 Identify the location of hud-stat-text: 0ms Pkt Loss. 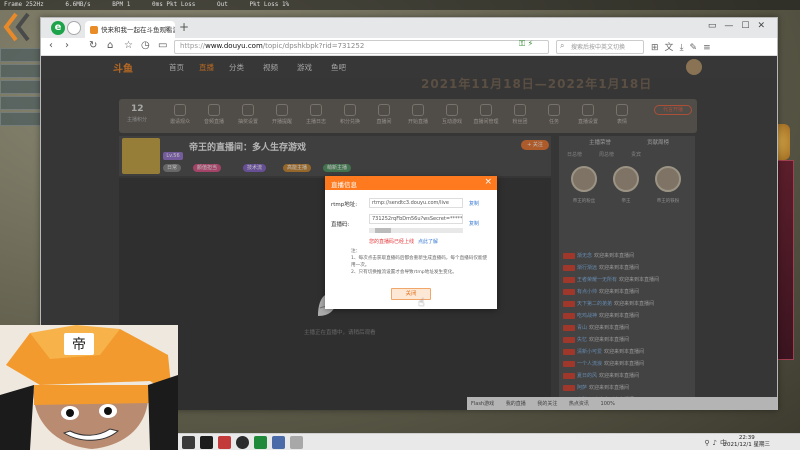
(173, 4).